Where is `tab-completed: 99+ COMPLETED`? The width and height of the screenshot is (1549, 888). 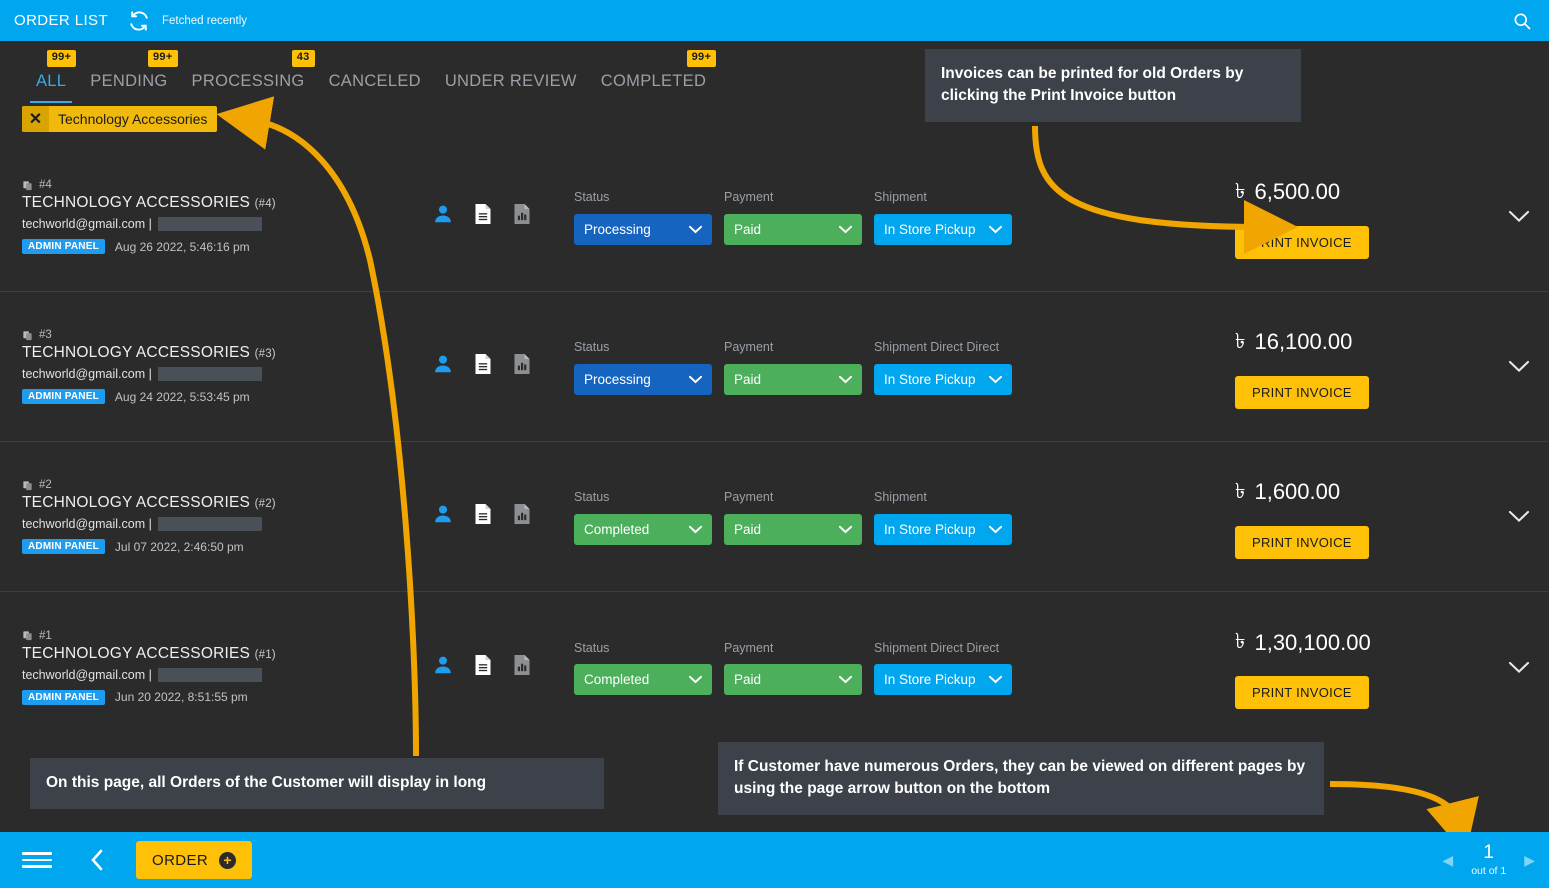 tab-completed: 99+ COMPLETED is located at coordinates (653, 76).